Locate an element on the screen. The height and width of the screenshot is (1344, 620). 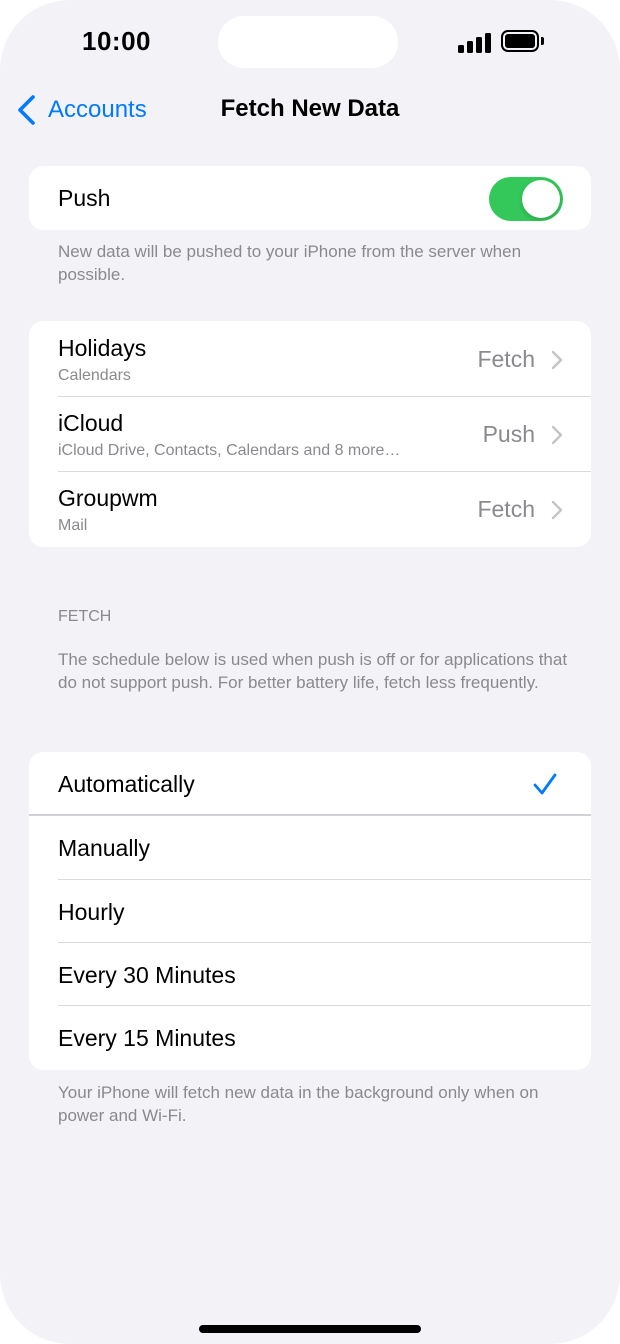
account-name: Holidays is located at coordinates (102, 348).